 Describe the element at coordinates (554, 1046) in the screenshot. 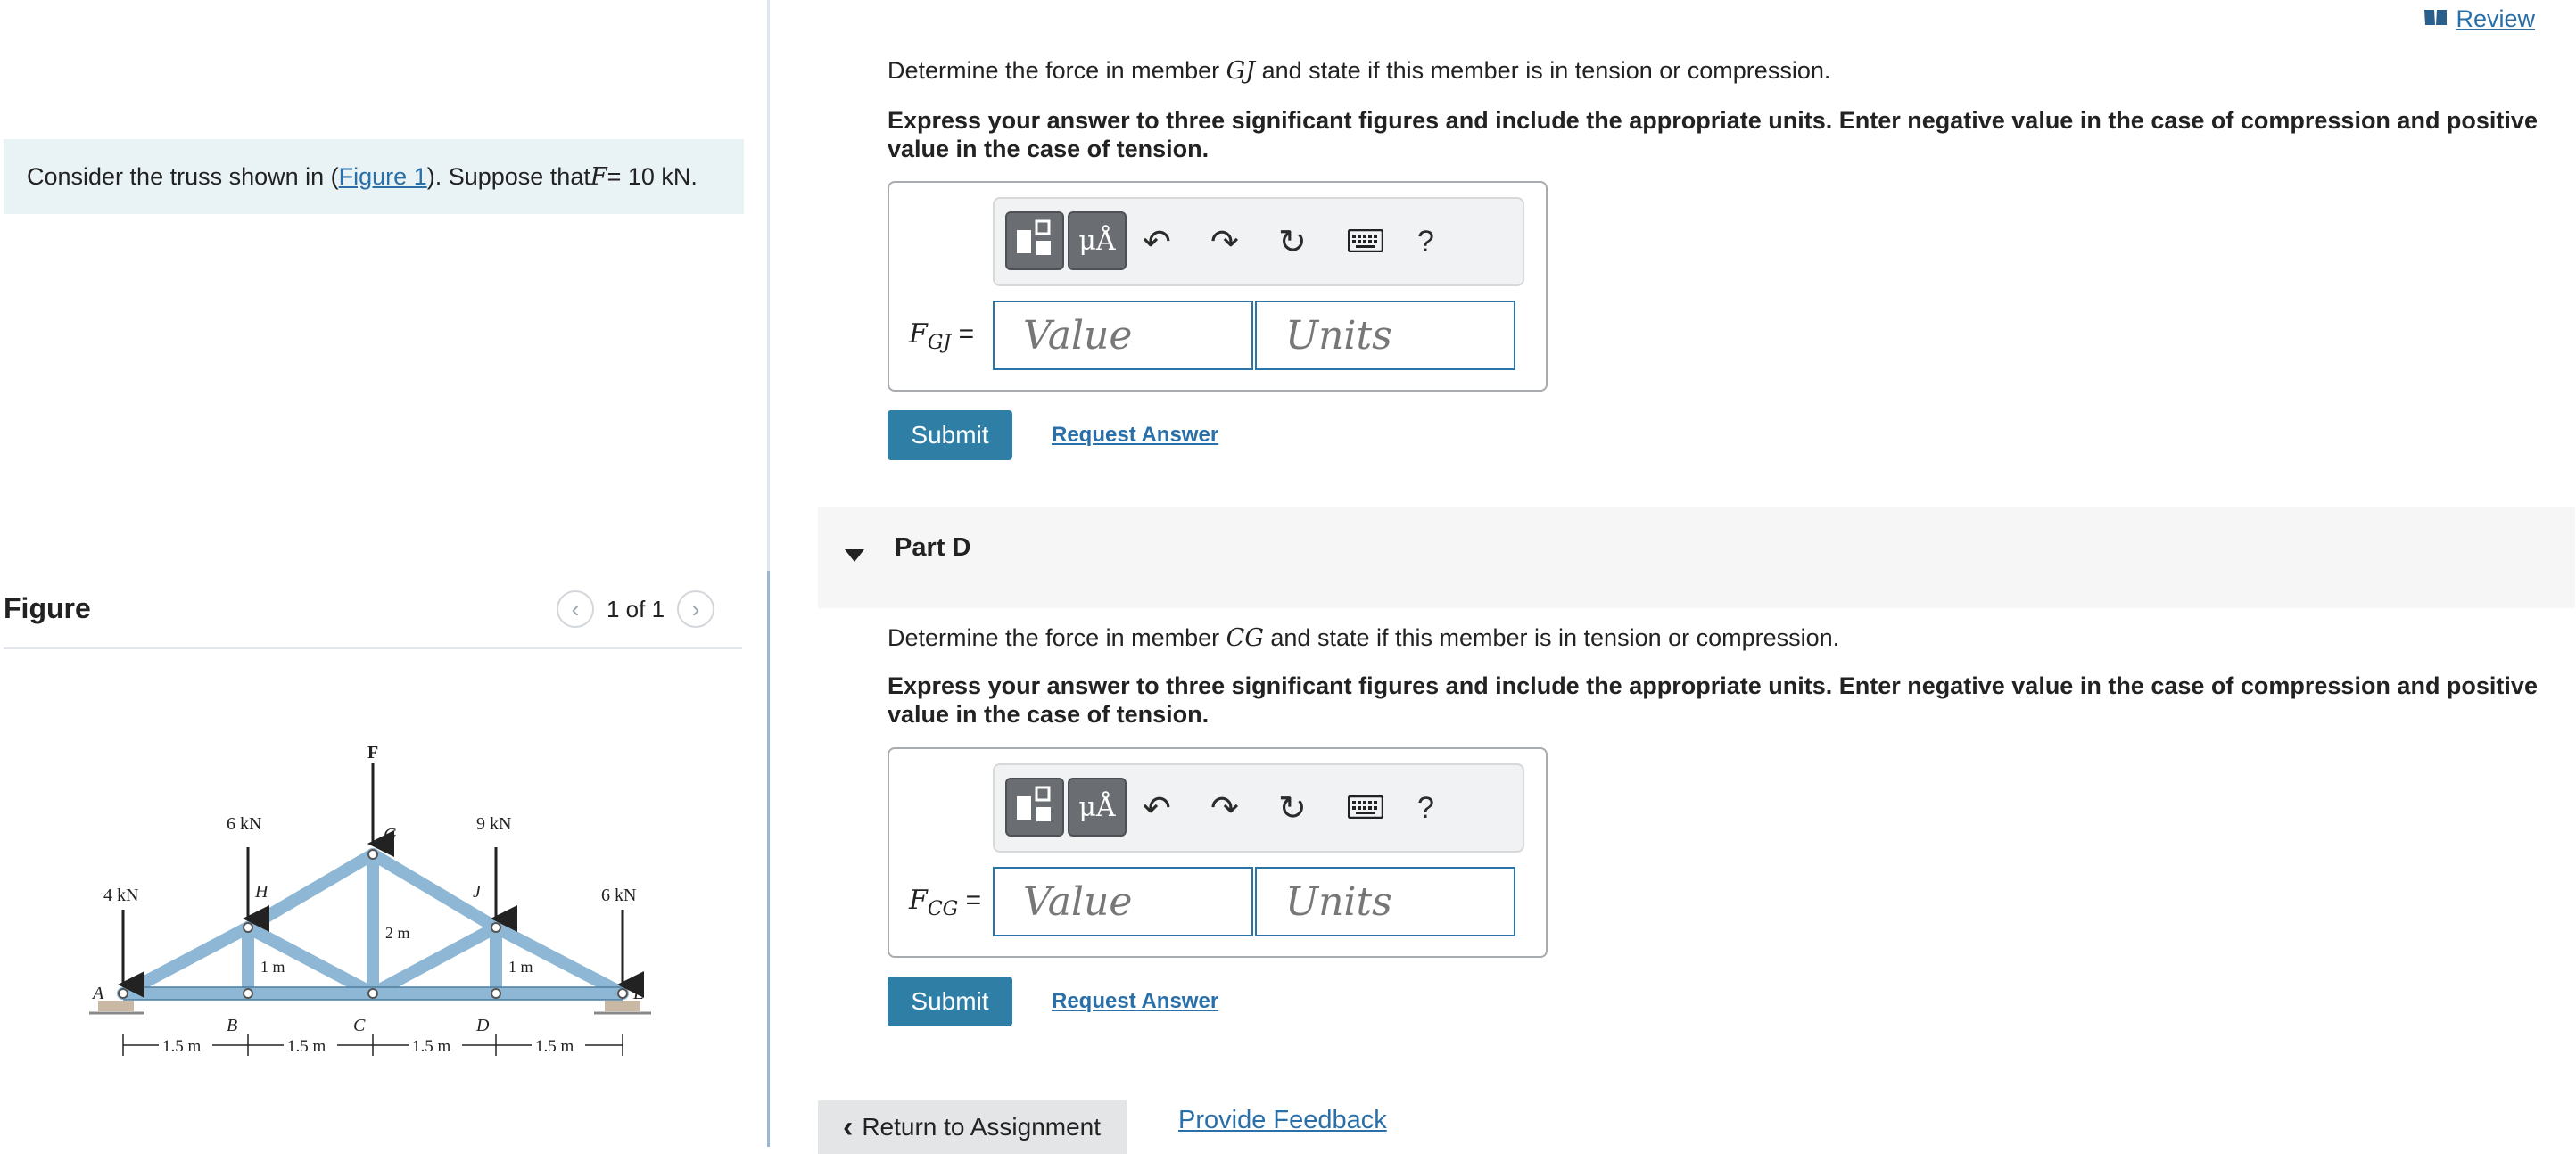

I see `span-label-4: 1.5 m` at that location.